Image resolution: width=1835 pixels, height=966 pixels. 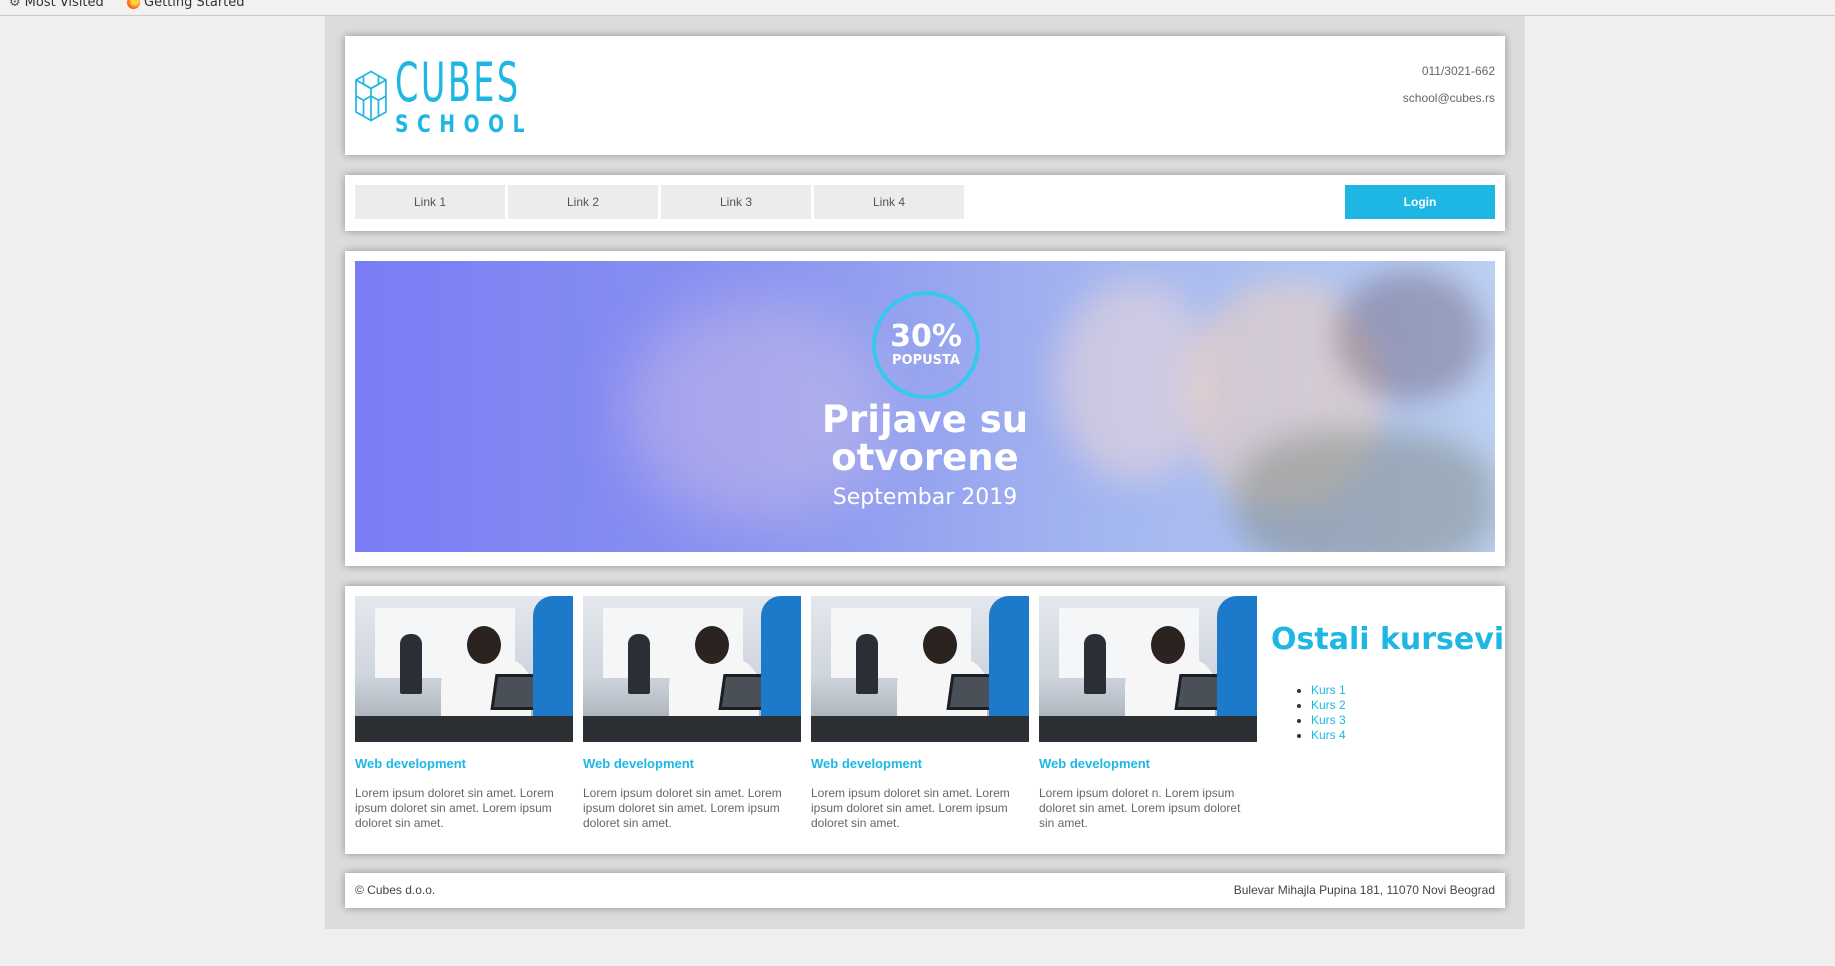 I want to click on course-link-4: Kurs 4, so click(x=1328, y=735).